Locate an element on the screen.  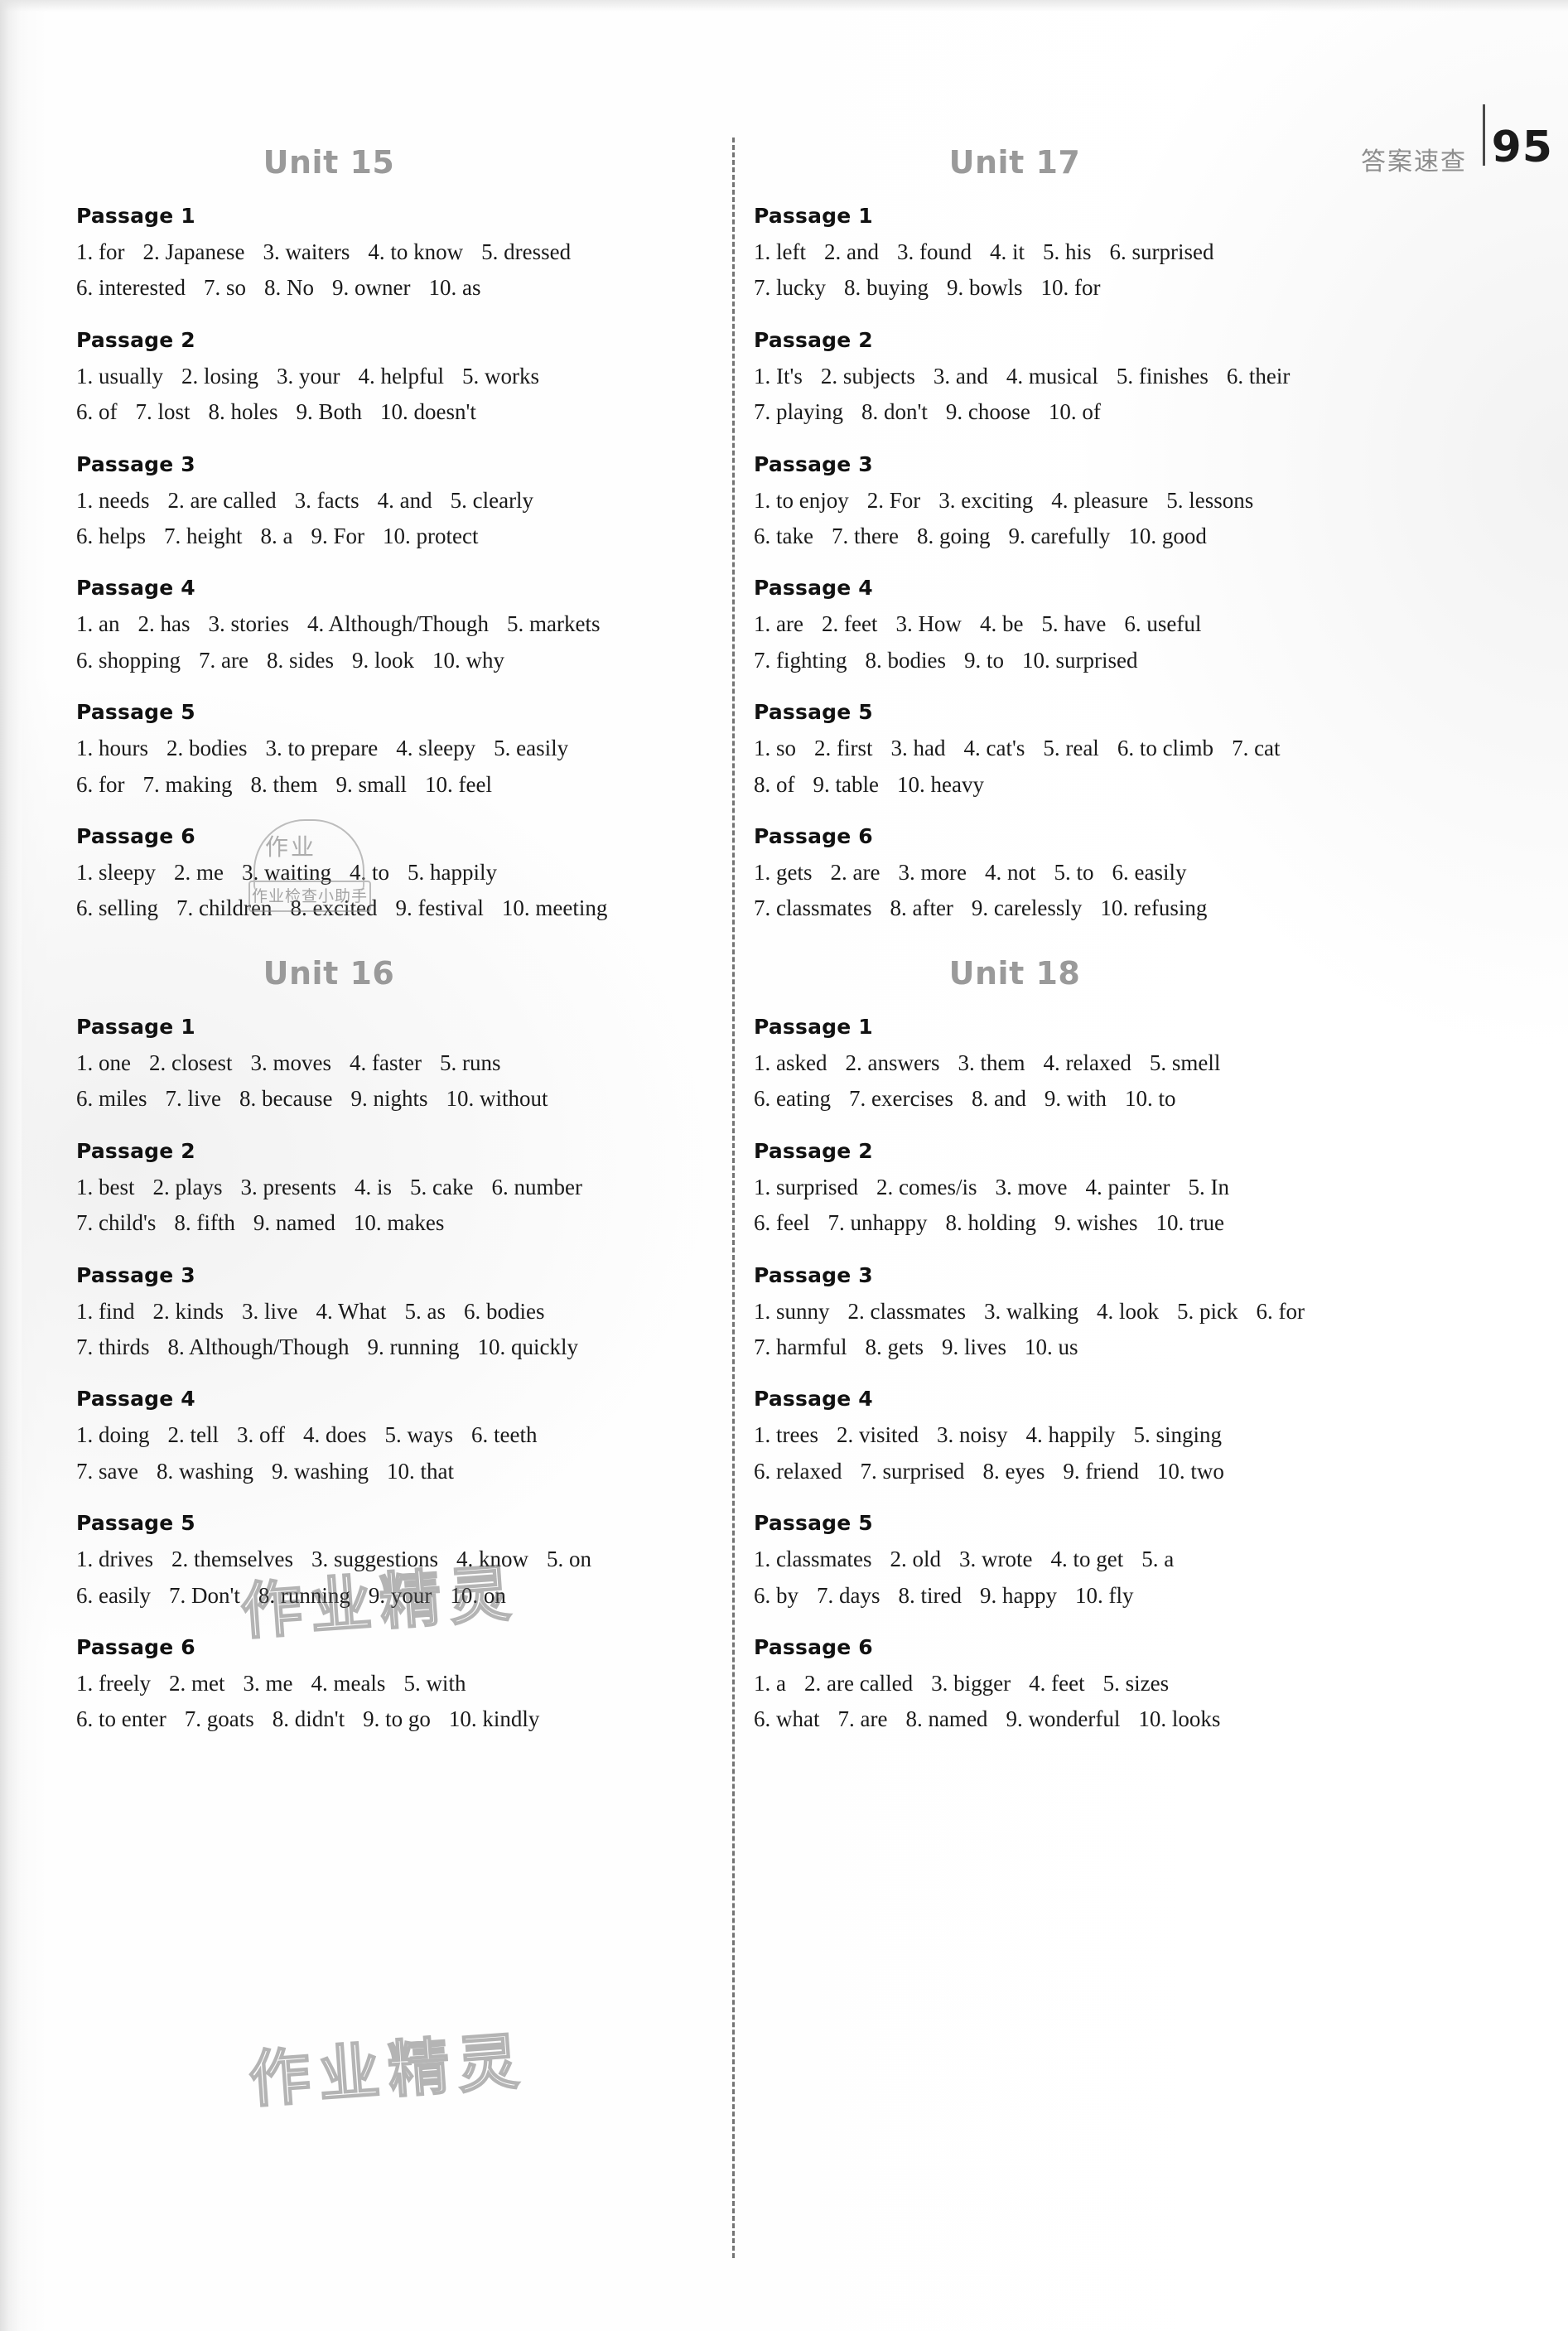
answer-item: 8. holding is located at coordinates (990, 1223).